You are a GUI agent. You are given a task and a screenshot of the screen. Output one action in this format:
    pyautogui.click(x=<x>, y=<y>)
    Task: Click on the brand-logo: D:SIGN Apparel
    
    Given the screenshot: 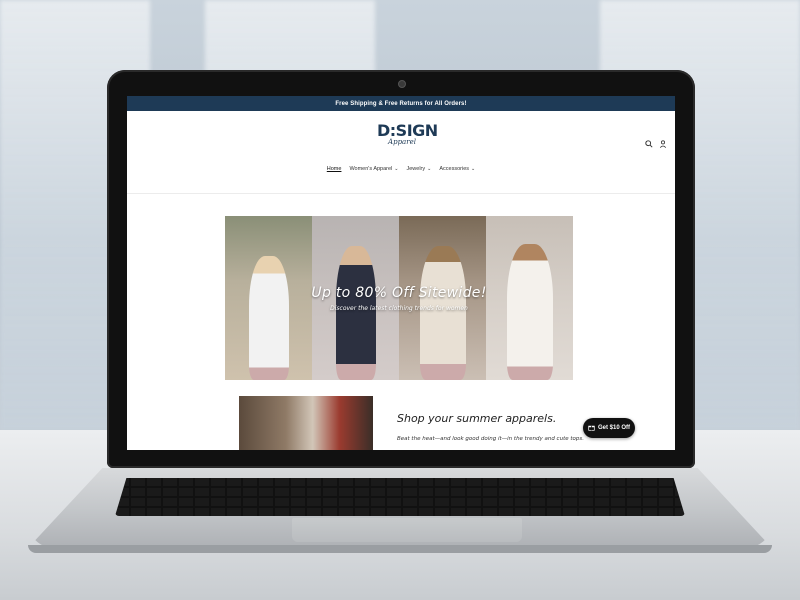 What is the action you would take?
    pyautogui.click(x=407, y=138)
    